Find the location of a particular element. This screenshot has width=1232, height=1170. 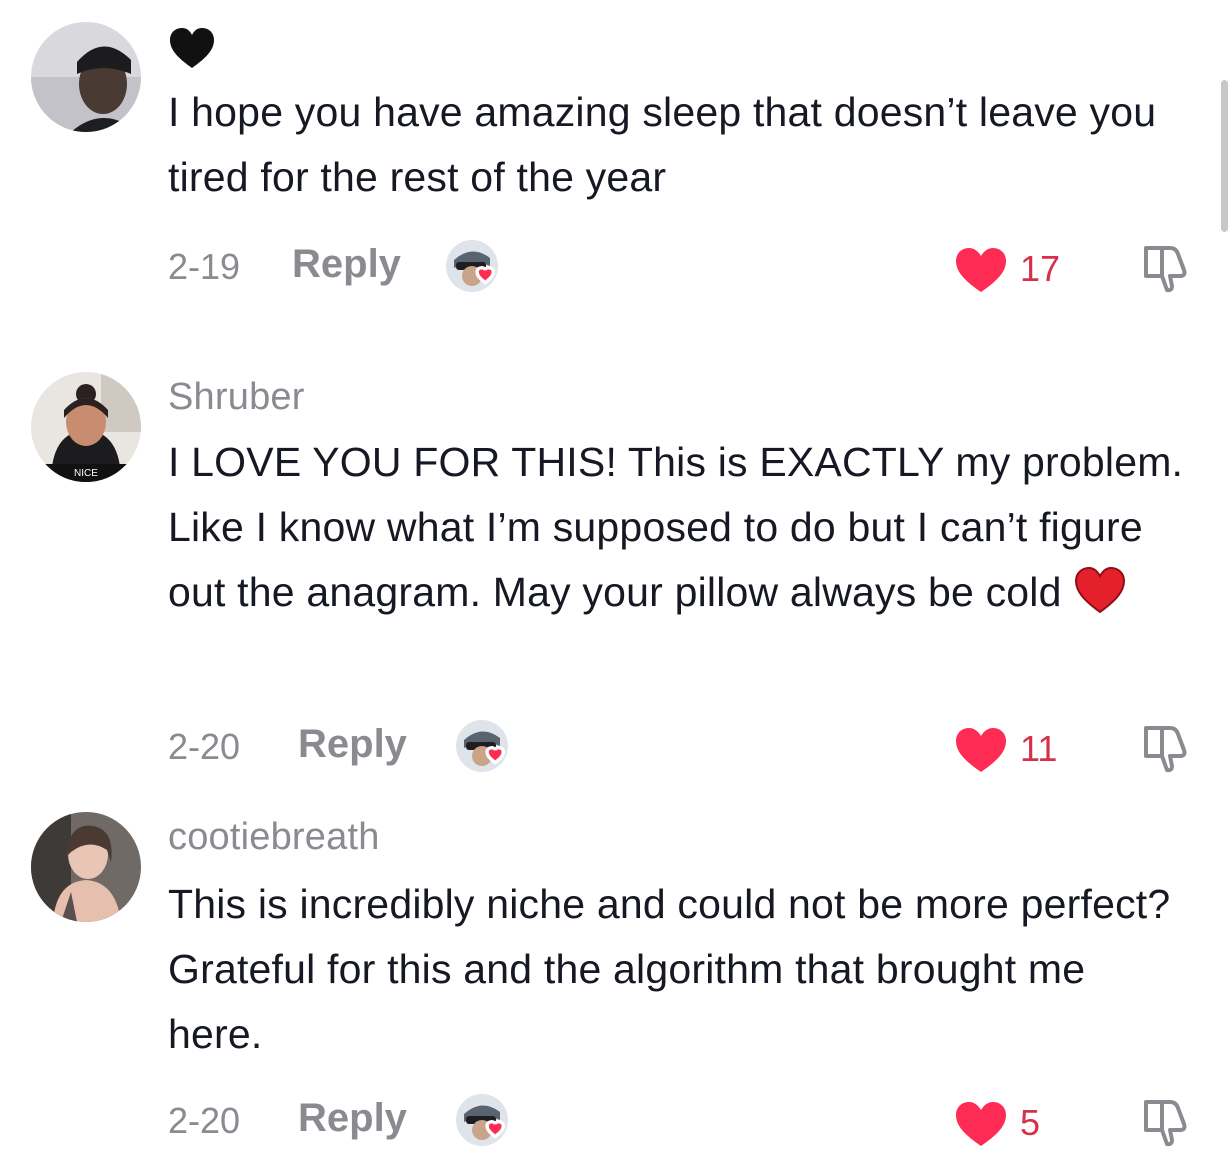

scrollbar is located at coordinates (1224, 156).